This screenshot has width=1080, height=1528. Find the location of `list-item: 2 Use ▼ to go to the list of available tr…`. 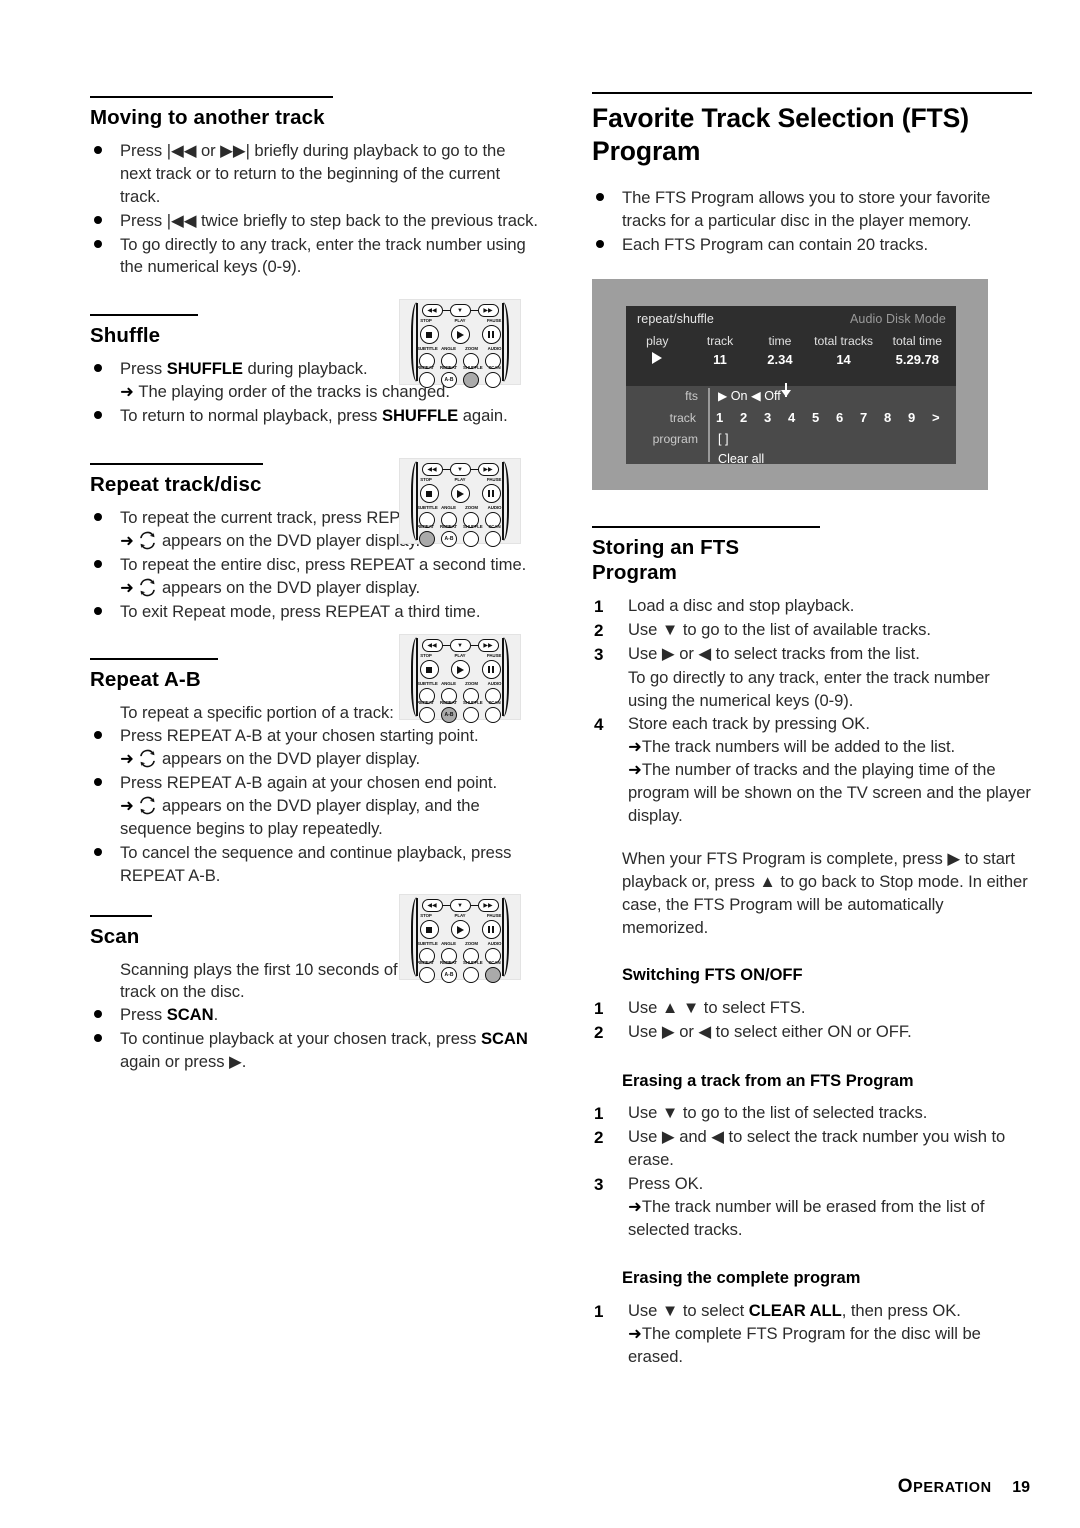

list-item: 2 Use ▼ to go to the list of available tr… is located at coordinates (812, 630).